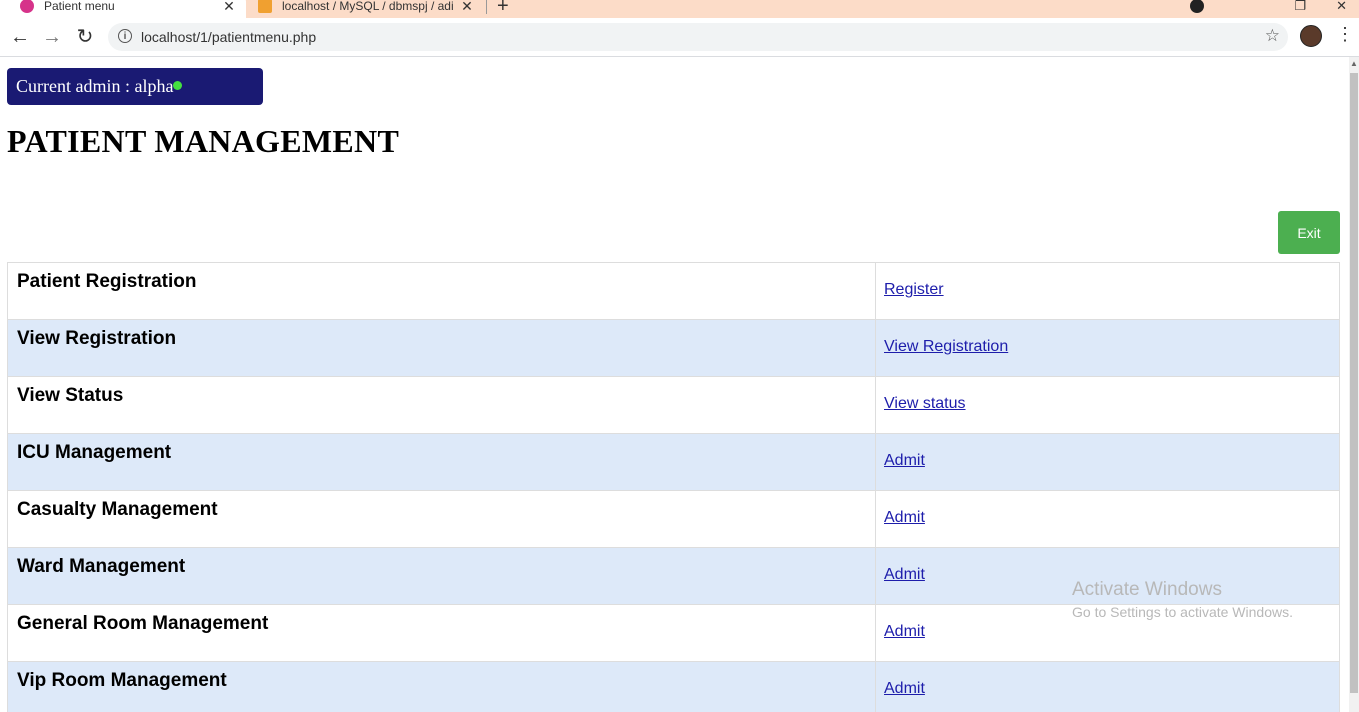 Image resolution: width=1359 pixels, height=712 pixels. I want to click on table-row: Casualty Management Admit, so click(673, 519).